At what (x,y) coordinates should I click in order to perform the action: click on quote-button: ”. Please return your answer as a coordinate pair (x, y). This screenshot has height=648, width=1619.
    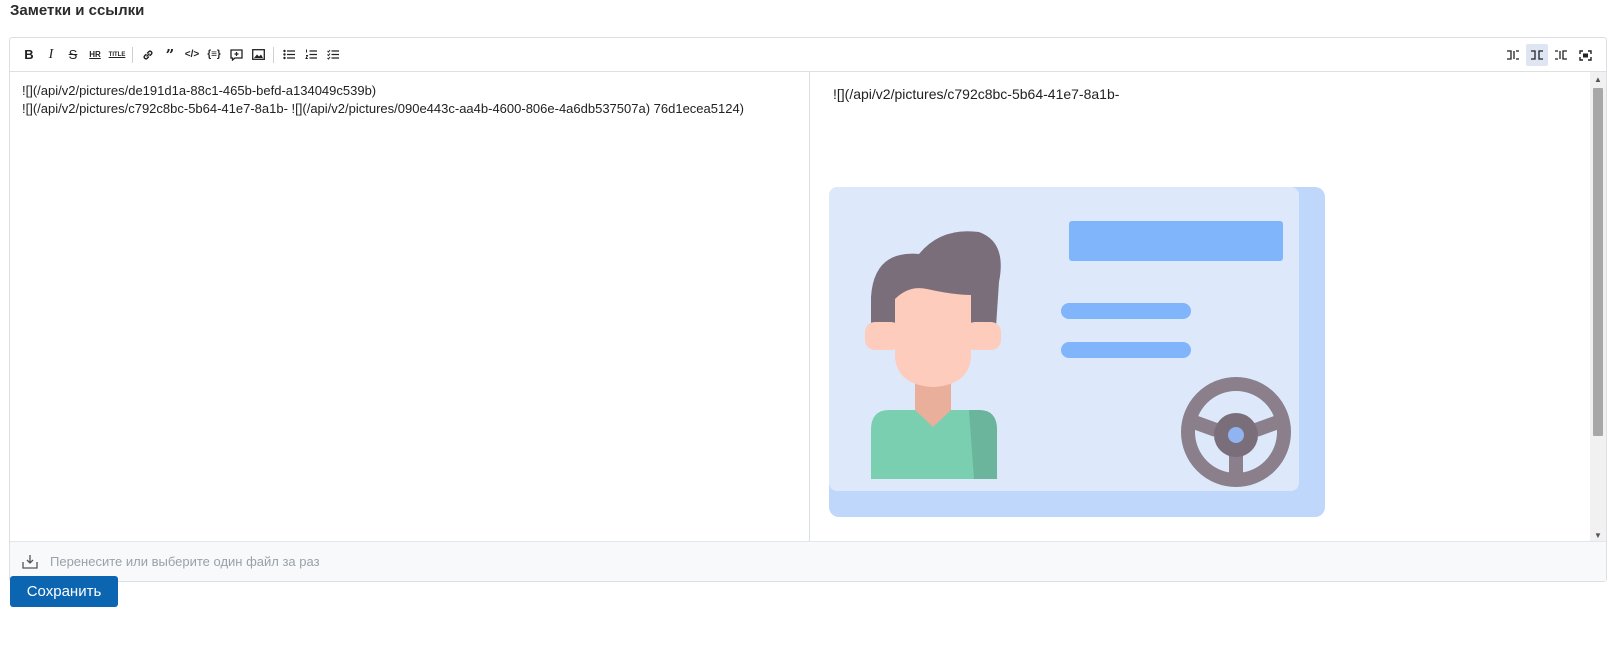
    Looking at the image, I should click on (170, 55).